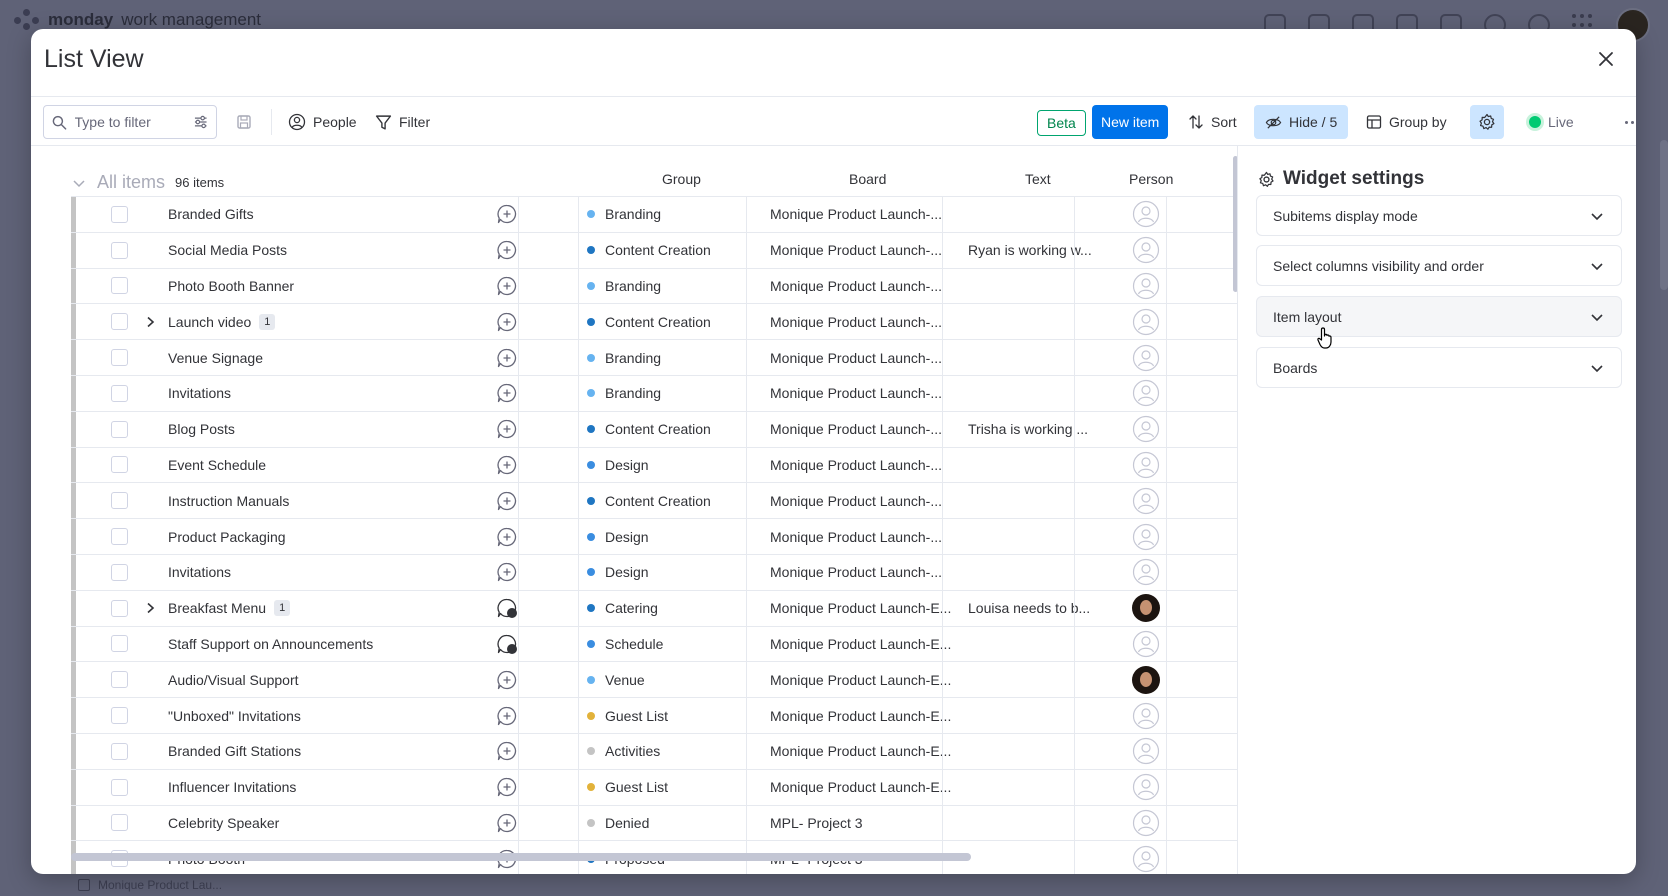  What do you see at coordinates (232, 787) in the screenshot?
I see `item-name-cell: Influencer Invitations` at bounding box center [232, 787].